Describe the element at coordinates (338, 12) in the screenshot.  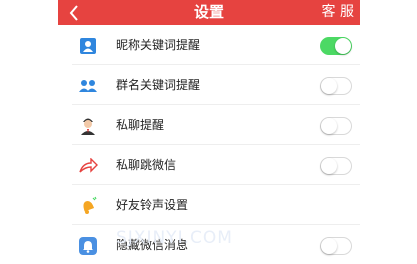
I see `customer-service-button: 客 服` at that location.